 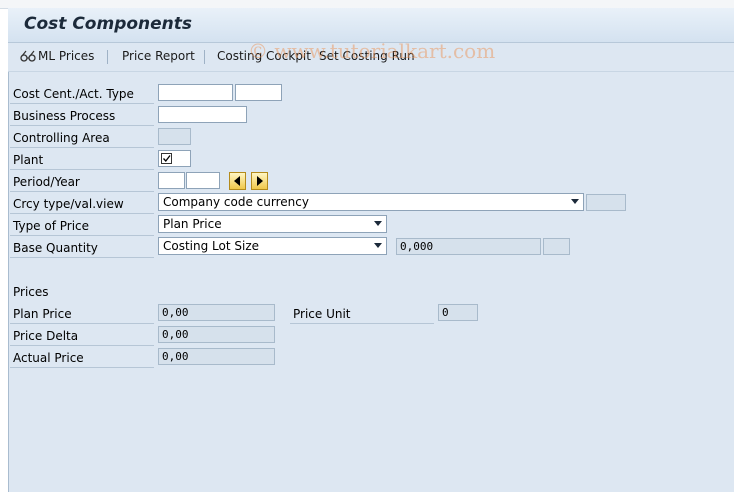 I want to click on next-period-button, so click(x=259, y=181).